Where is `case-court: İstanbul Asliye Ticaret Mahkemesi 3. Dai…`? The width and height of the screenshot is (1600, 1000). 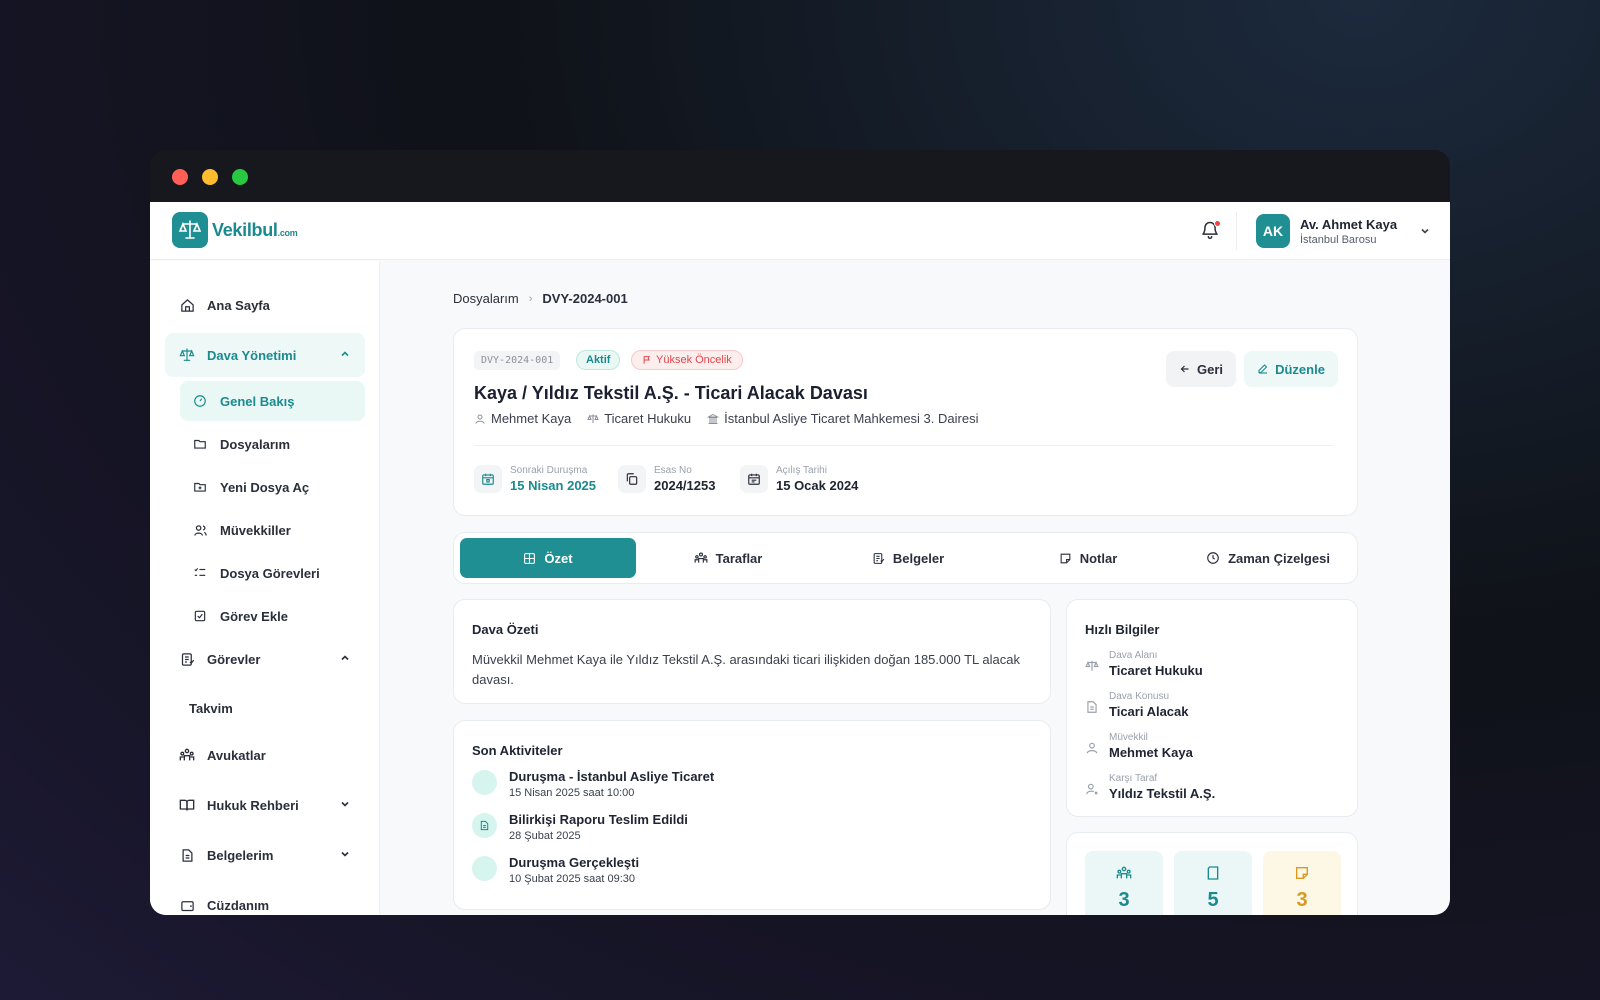
case-court: İstanbul Asliye Ticaret Mahkemesi 3. Dai… is located at coordinates (842, 418).